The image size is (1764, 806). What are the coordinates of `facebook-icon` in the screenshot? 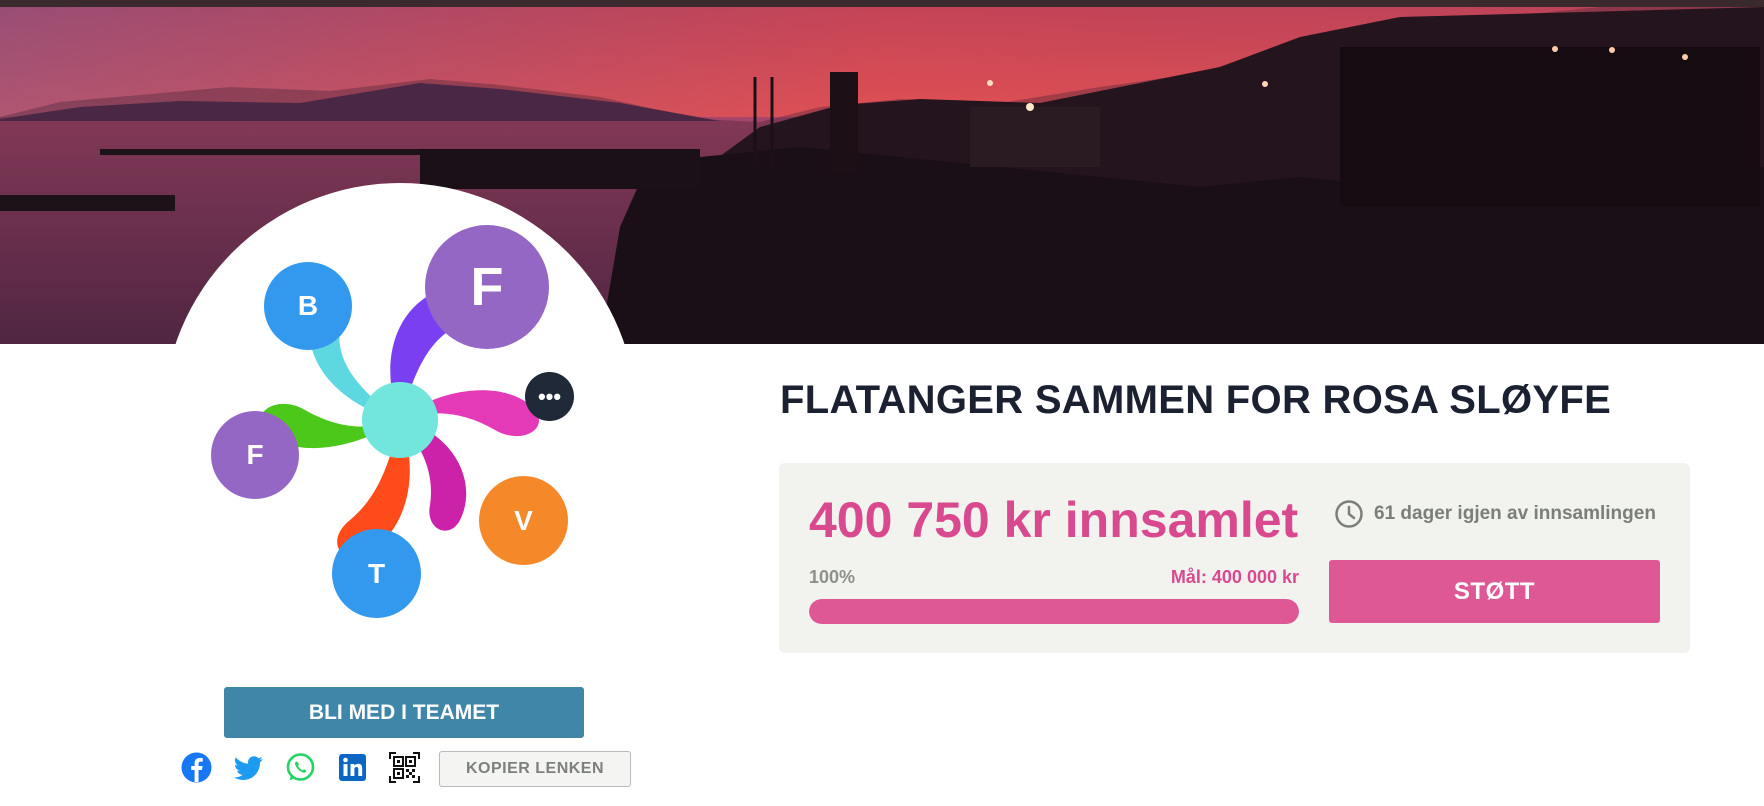 It's located at (196, 767).